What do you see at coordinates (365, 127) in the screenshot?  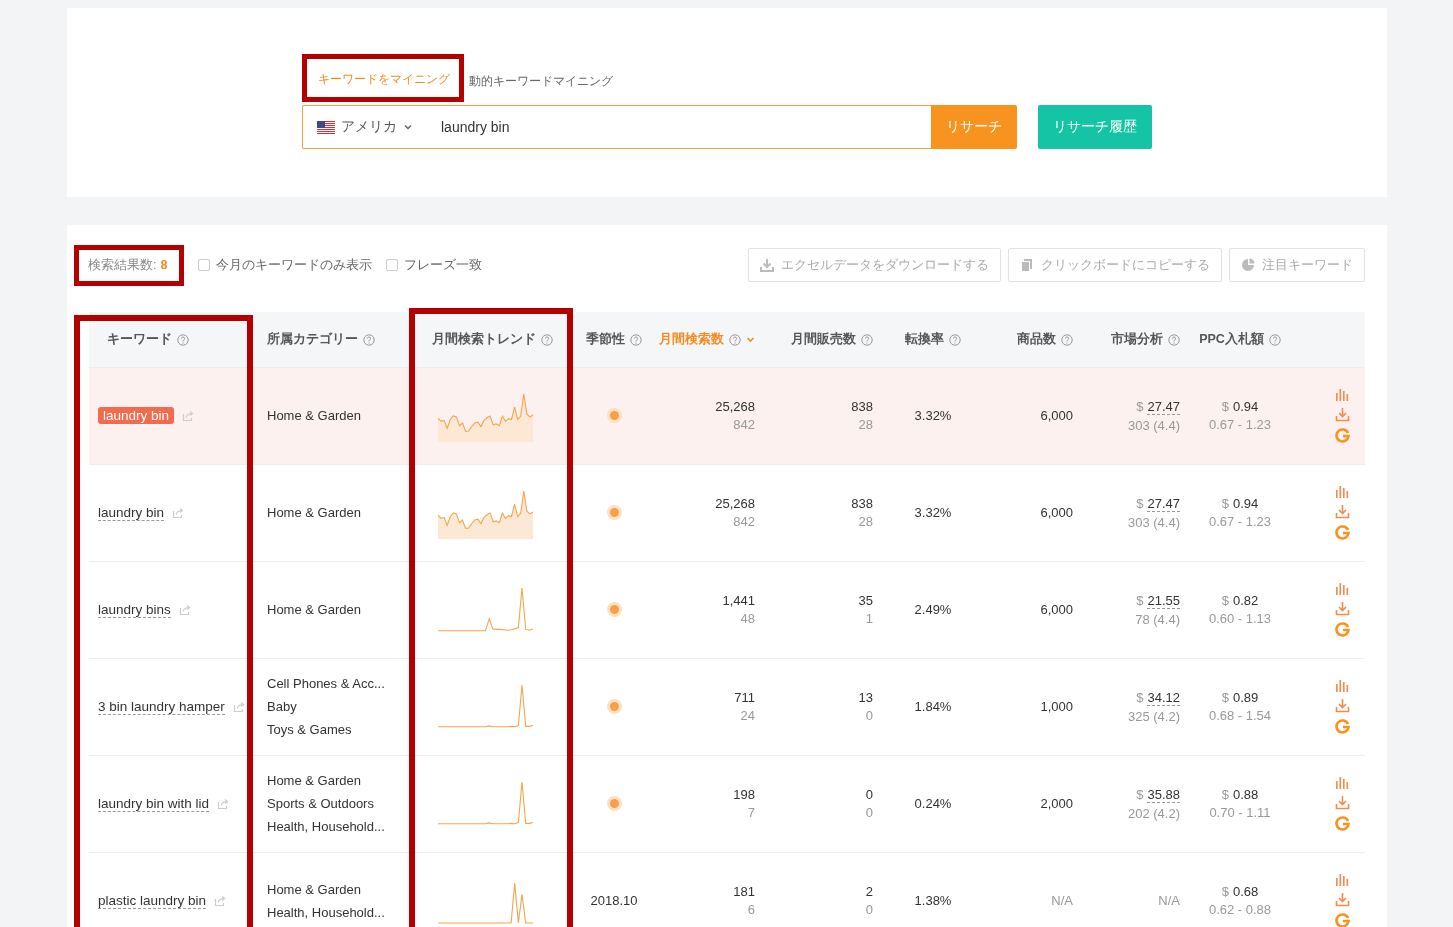 I see `country-select: アメリカ` at bounding box center [365, 127].